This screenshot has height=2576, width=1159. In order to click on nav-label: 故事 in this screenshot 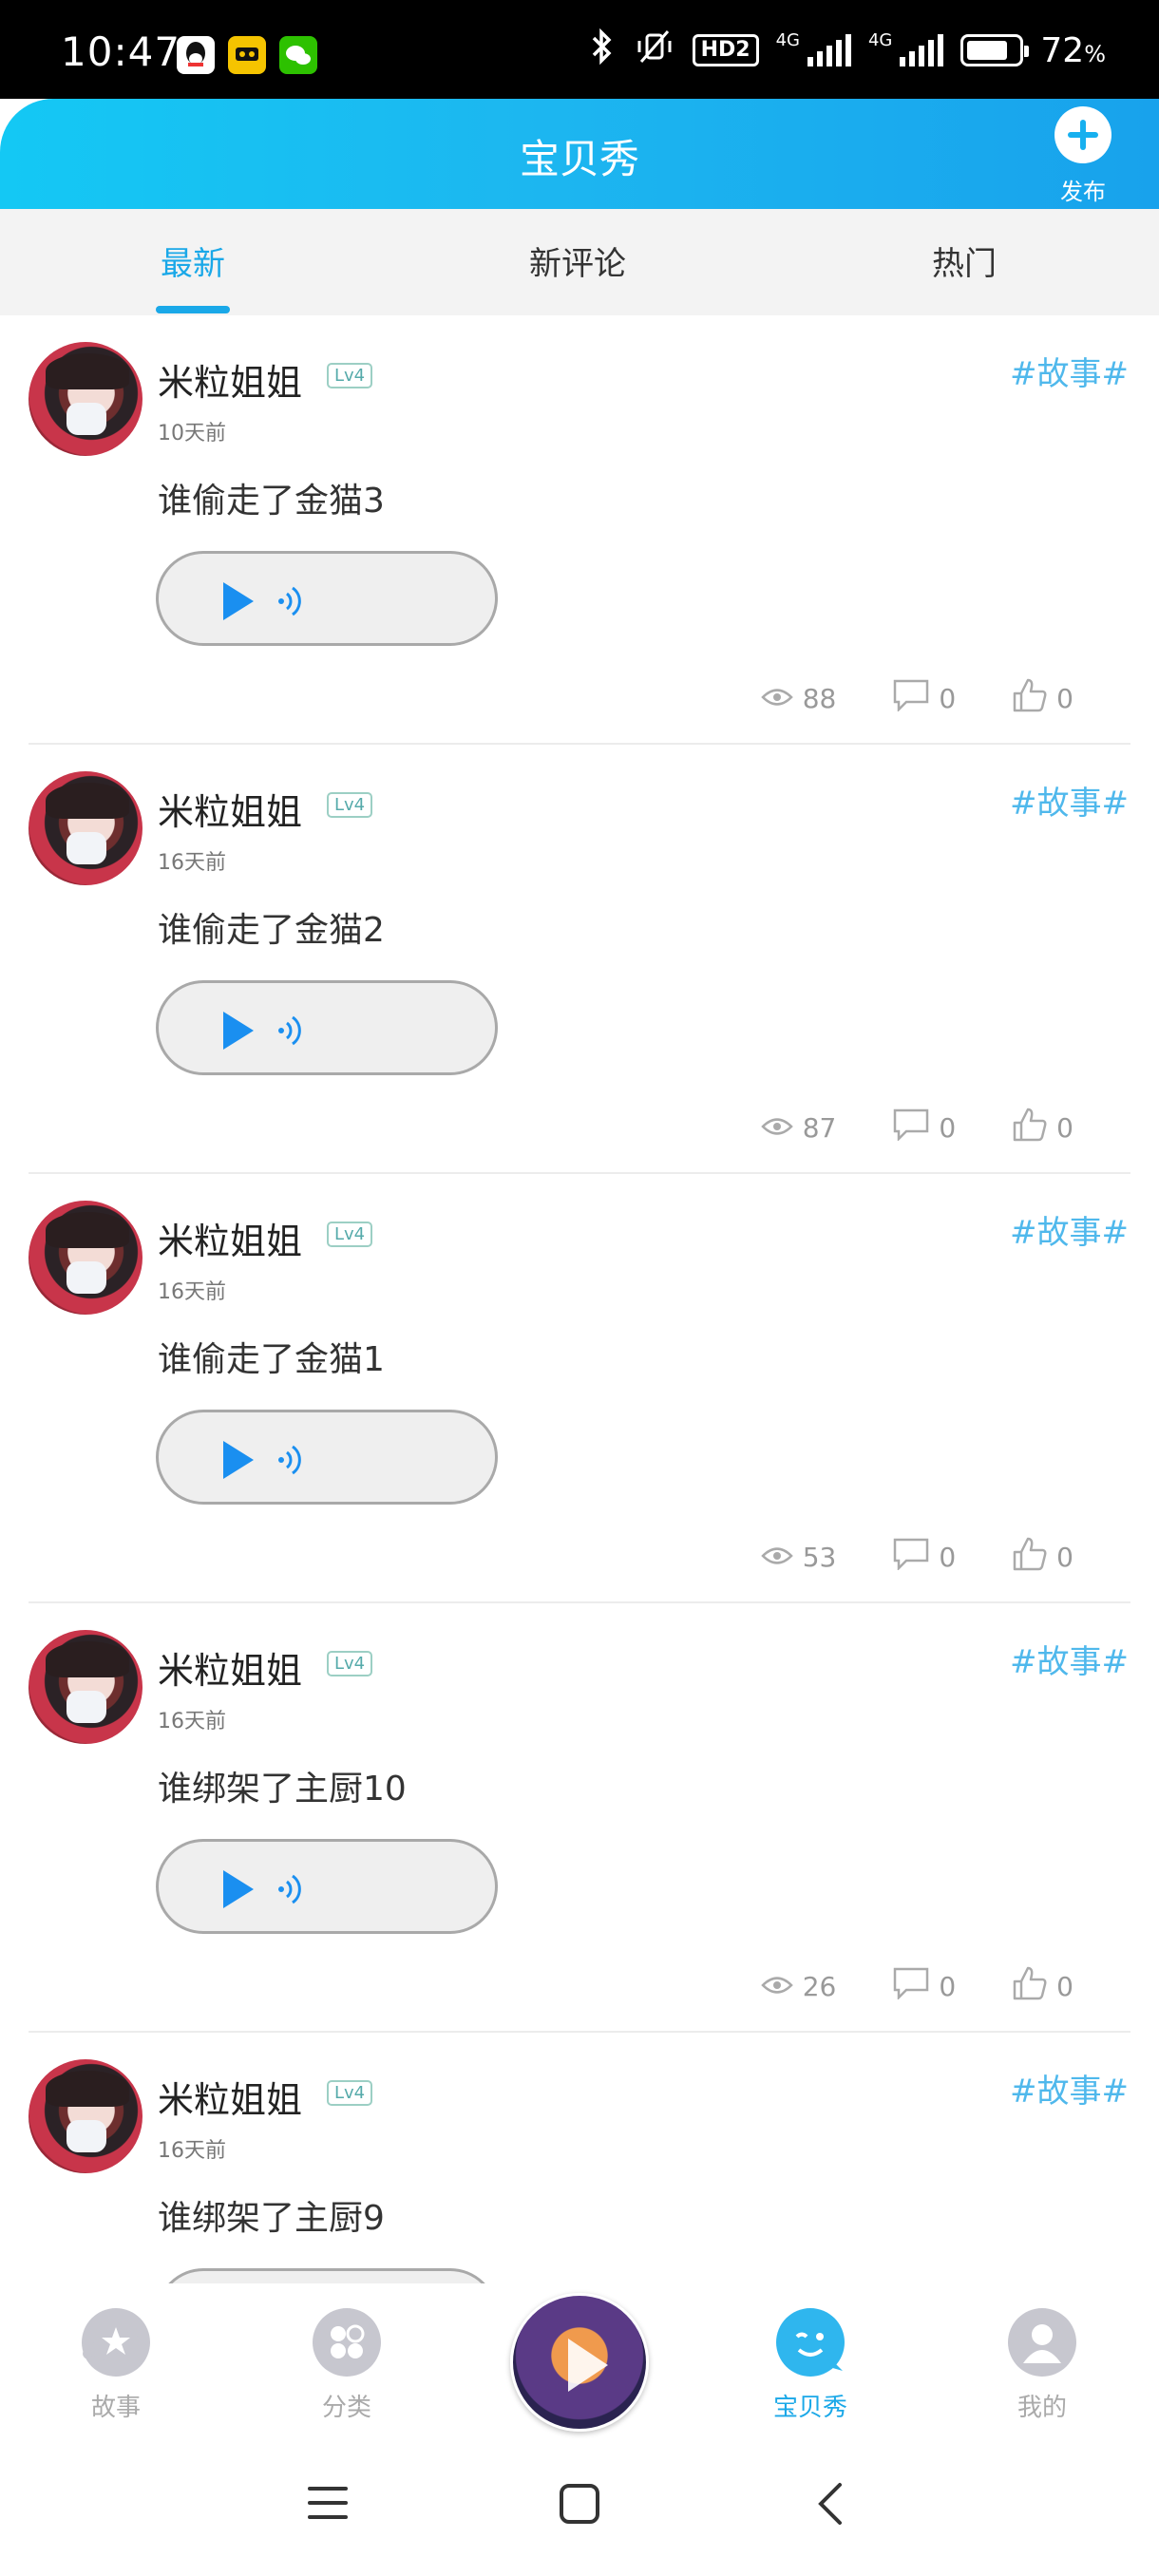, I will do `click(115, 2408)`.